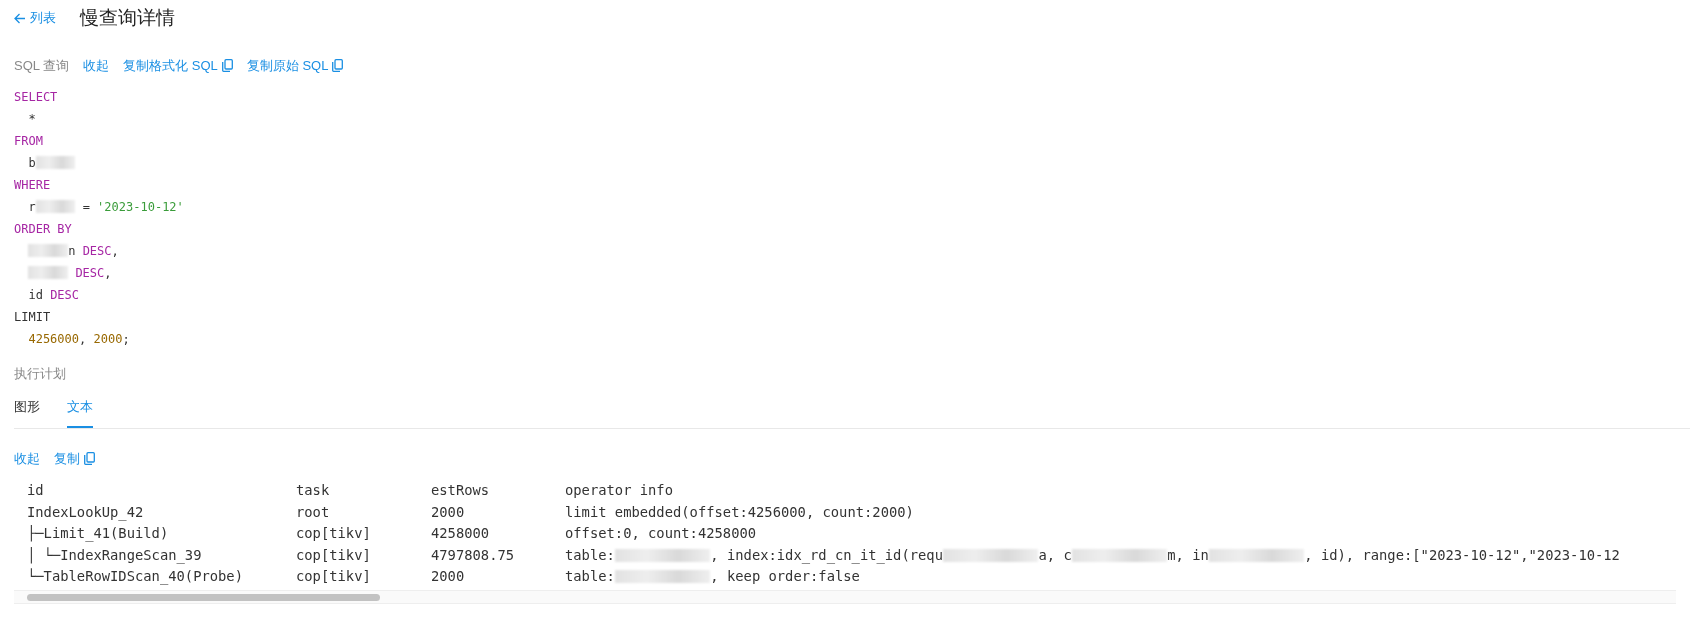  What do you see at coordinates (86, 512) in the screenshot?
I see `table-cell-text: IndexLookUp_42` at bounding box center [86, 512].